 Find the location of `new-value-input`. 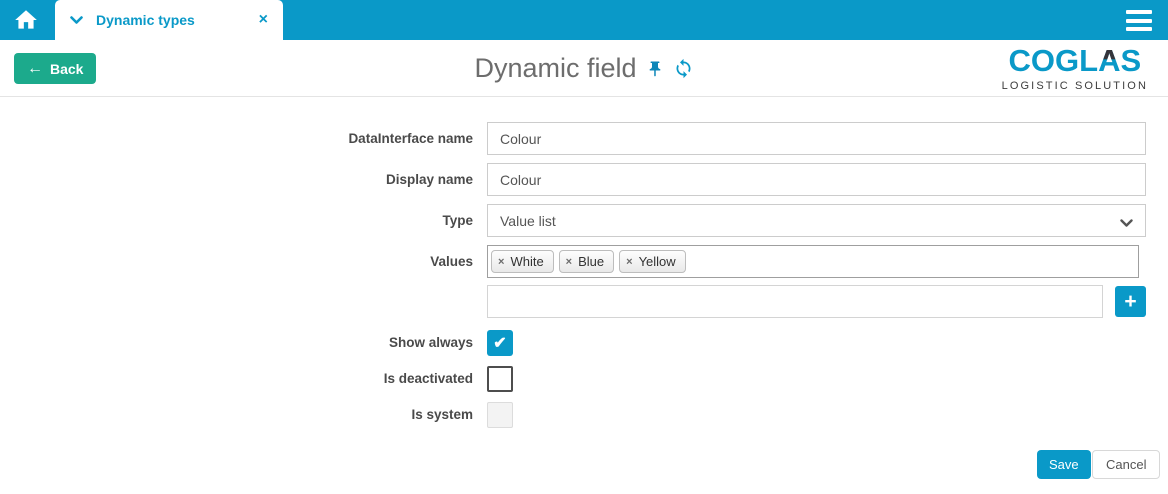

new-value-input is located at coordinates (795, 301).